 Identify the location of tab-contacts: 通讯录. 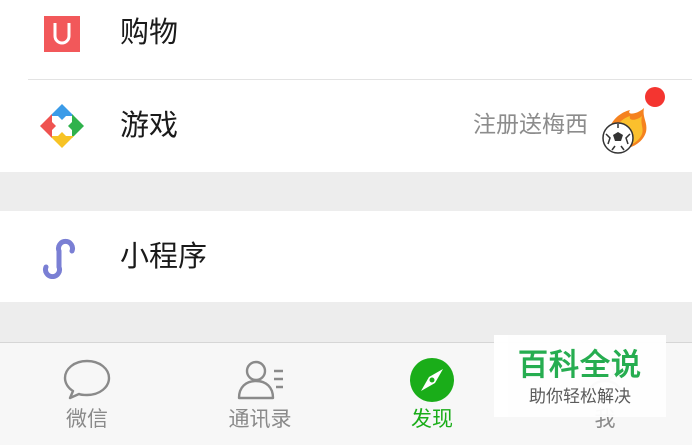
(260, 394).